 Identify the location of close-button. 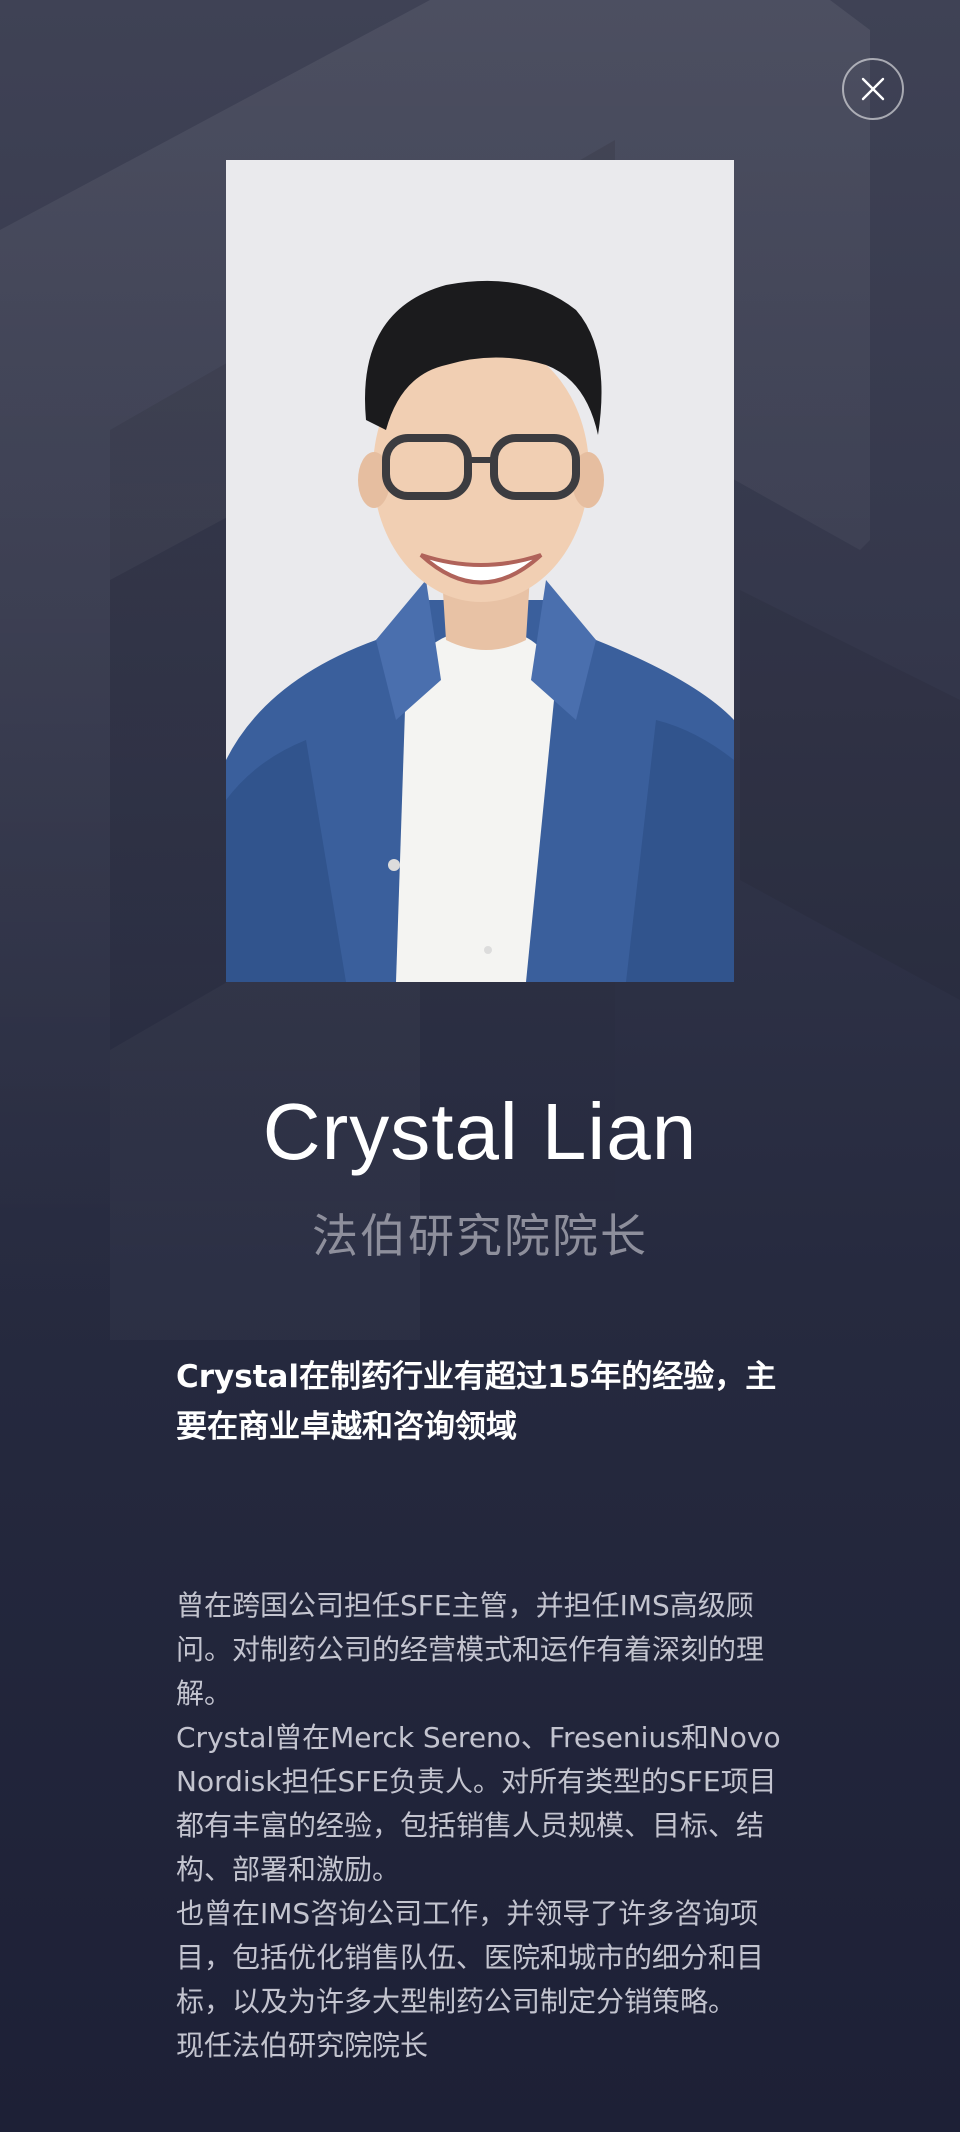
(873, 89).